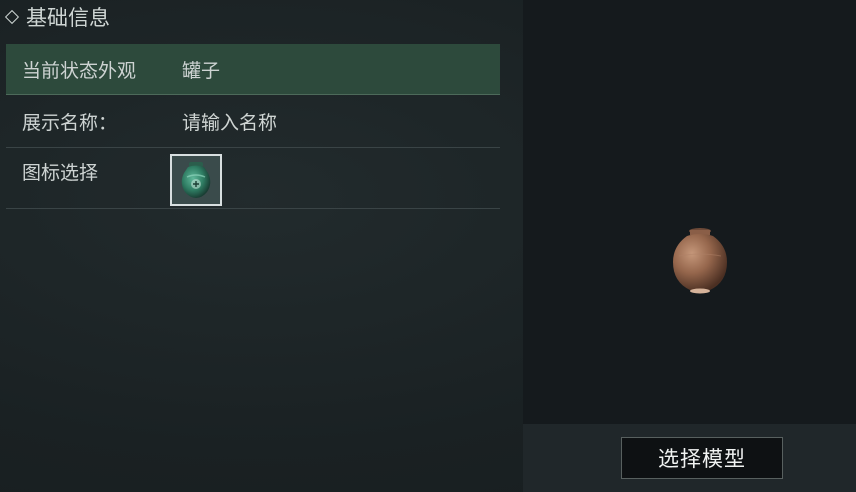 This screenshot has height=492, width=856. Describe the element at coordinates (700, 261) in the screenshot. I see `jar-model-preview` at that location.